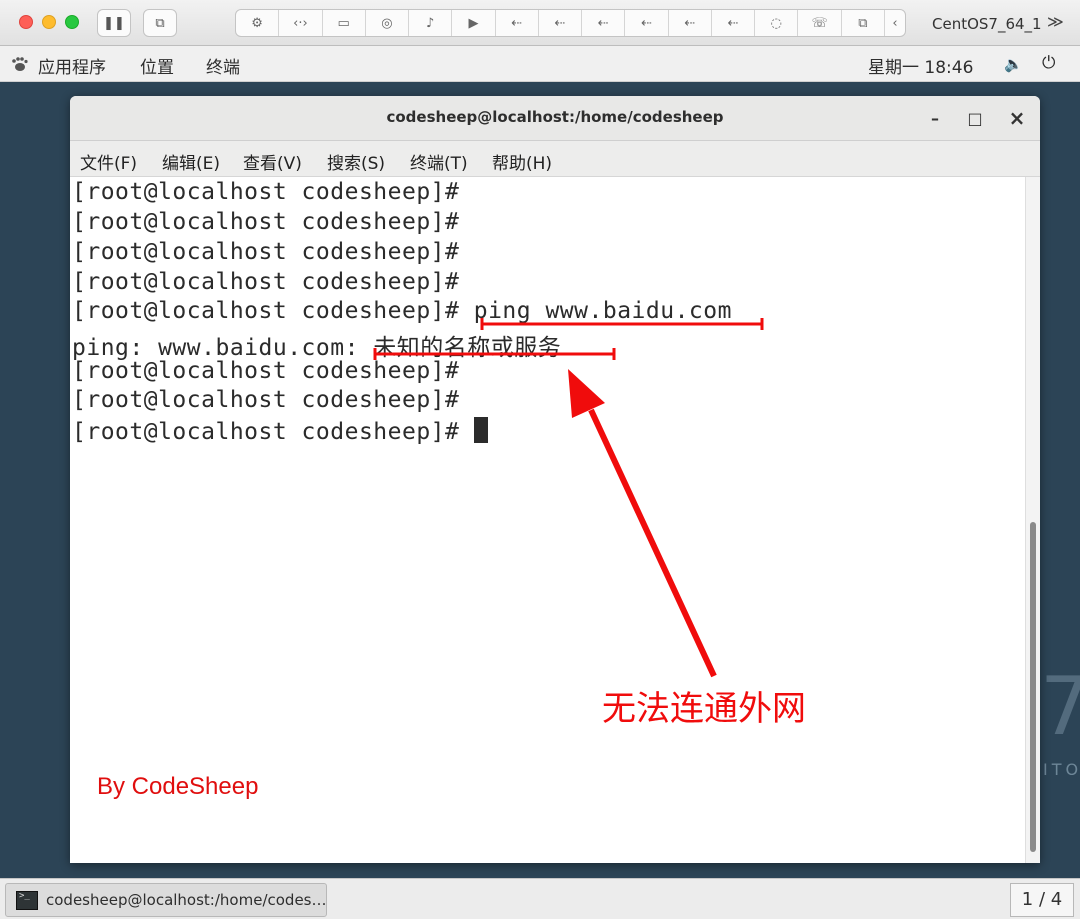  What do you see at coordinates (178, 786) in the screenshot?
I see `brand-watermark: By CodeSheep` at bounding box center [178, 786].